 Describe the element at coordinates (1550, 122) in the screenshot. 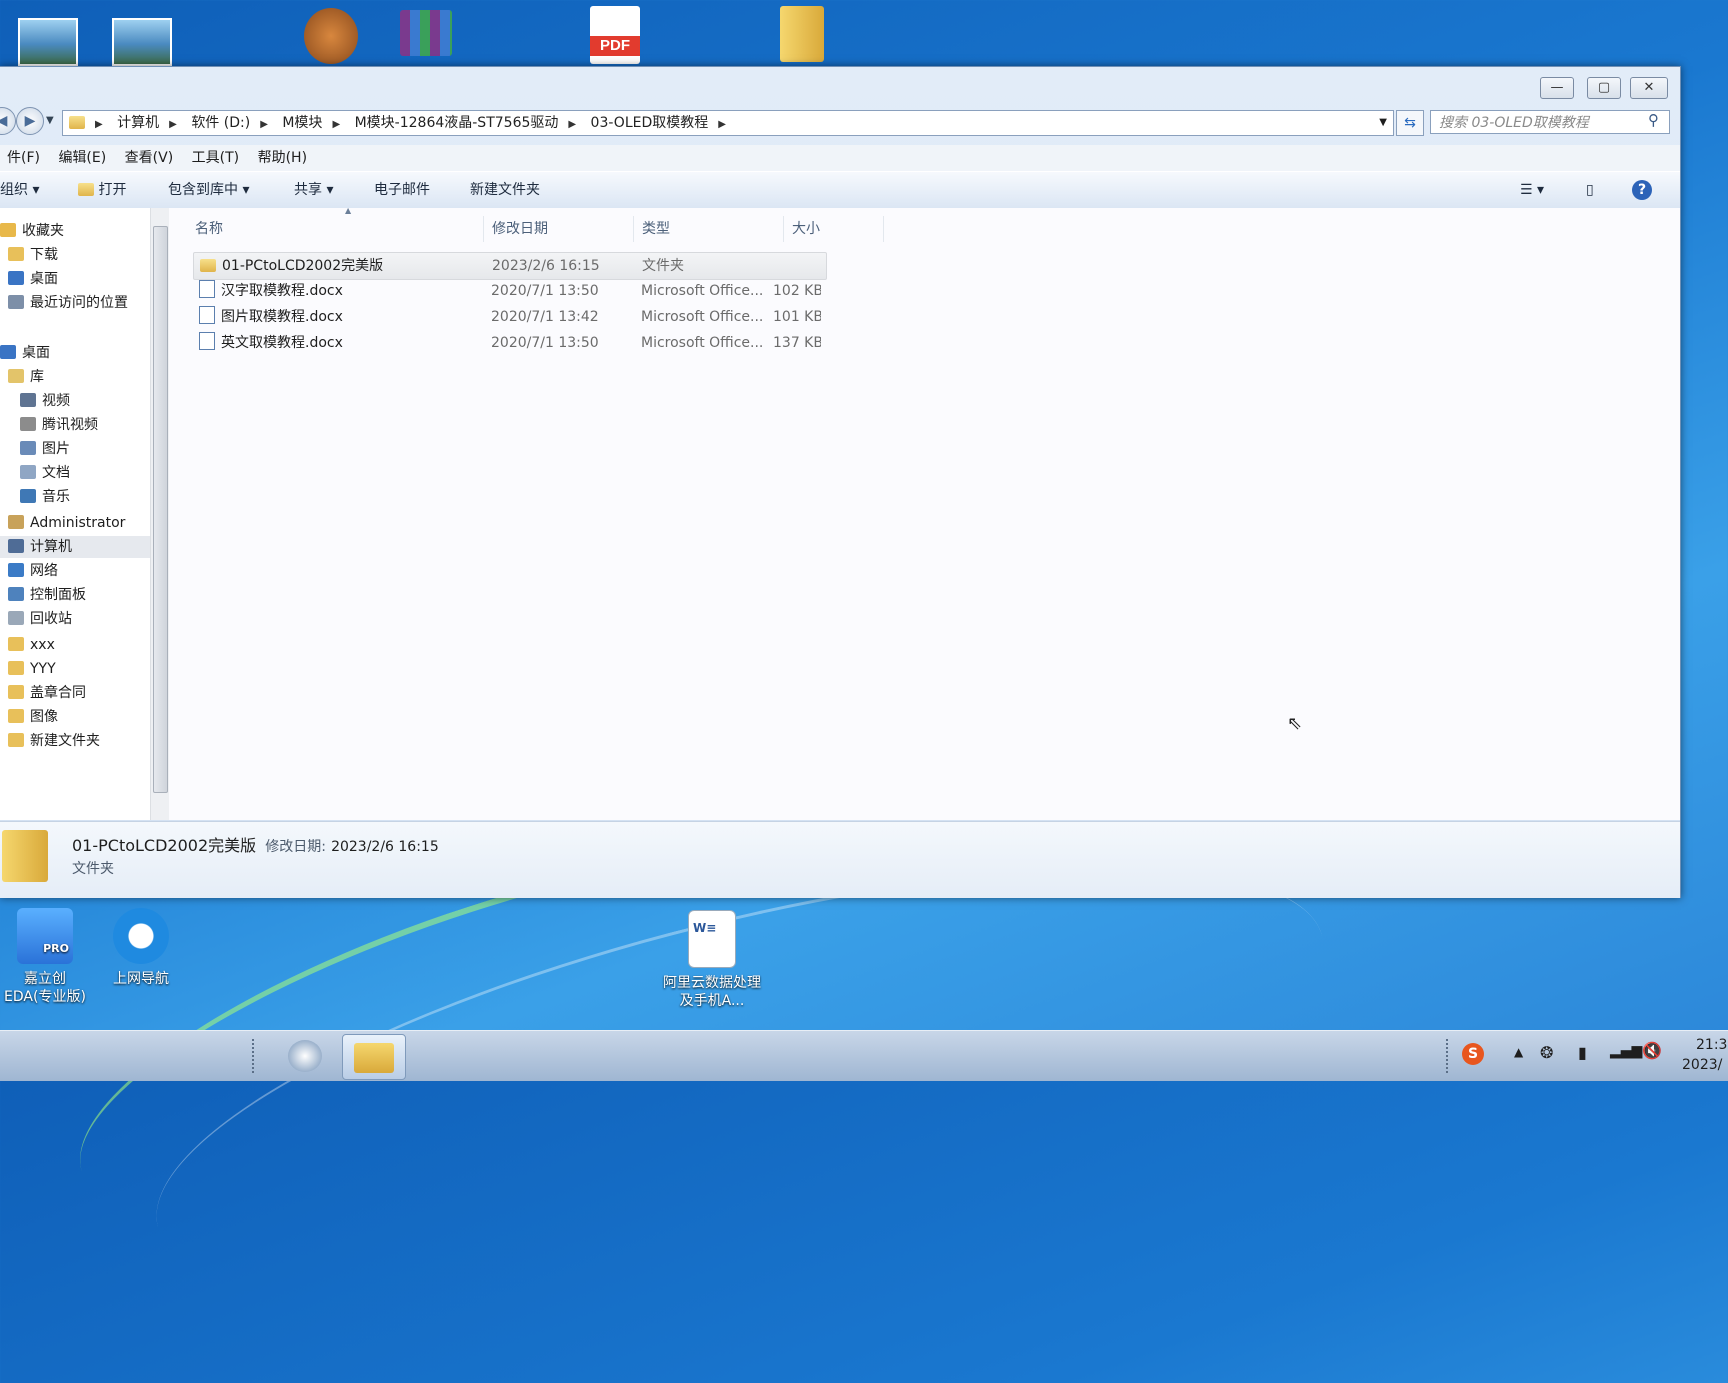

I see `search-input: 搜索 03-OLED取模教程` at that location.